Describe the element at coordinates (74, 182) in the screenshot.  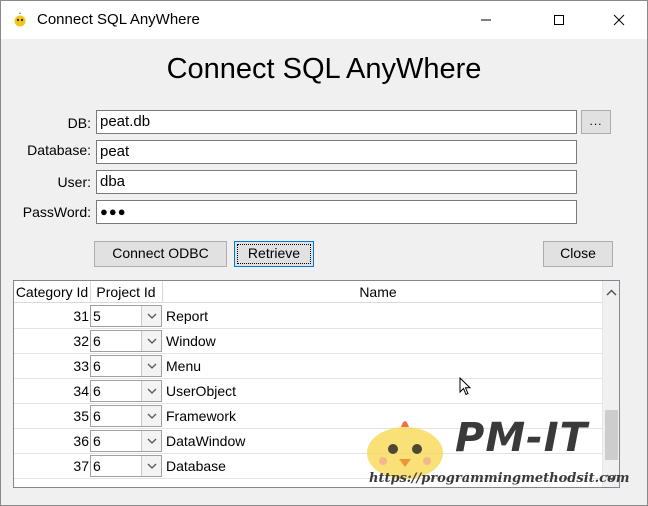
I see `user-label: User:` at that location.